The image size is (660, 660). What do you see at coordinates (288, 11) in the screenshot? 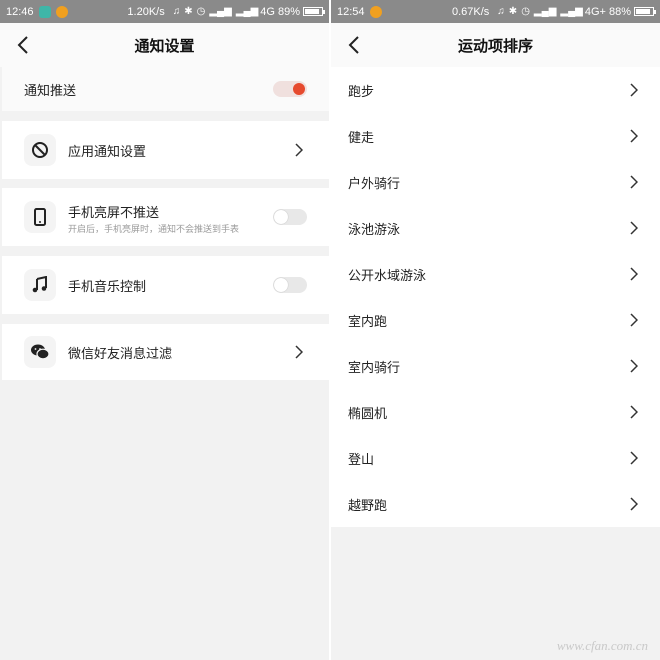
I see `battery-percent: 89%` at bounding box center [288, 11].